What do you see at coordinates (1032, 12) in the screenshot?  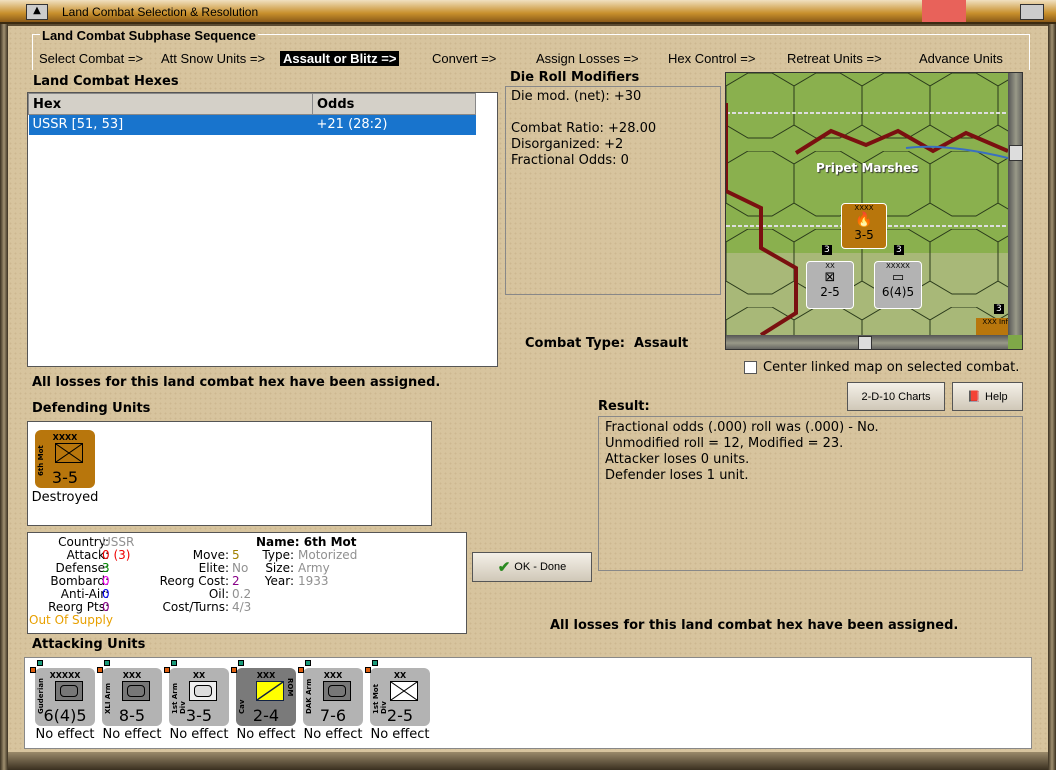 I see `window-control-icon` at bounding box center [1032, 12].